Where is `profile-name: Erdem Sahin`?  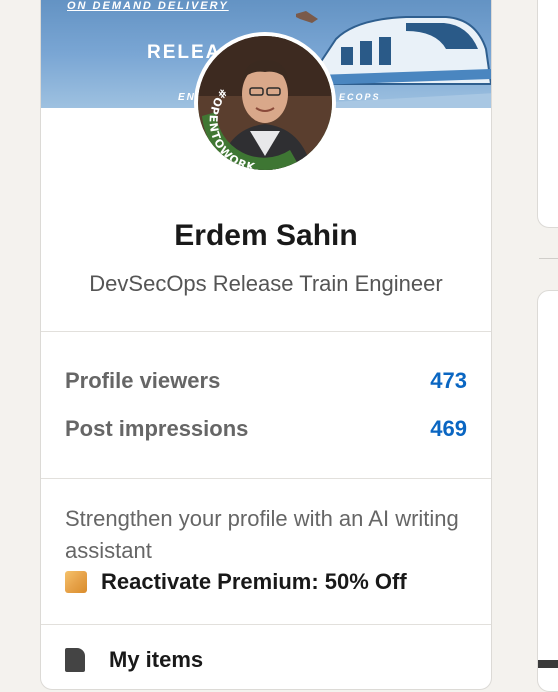
profile-name: Erdem Sahin is located at coordinates (266, 236).